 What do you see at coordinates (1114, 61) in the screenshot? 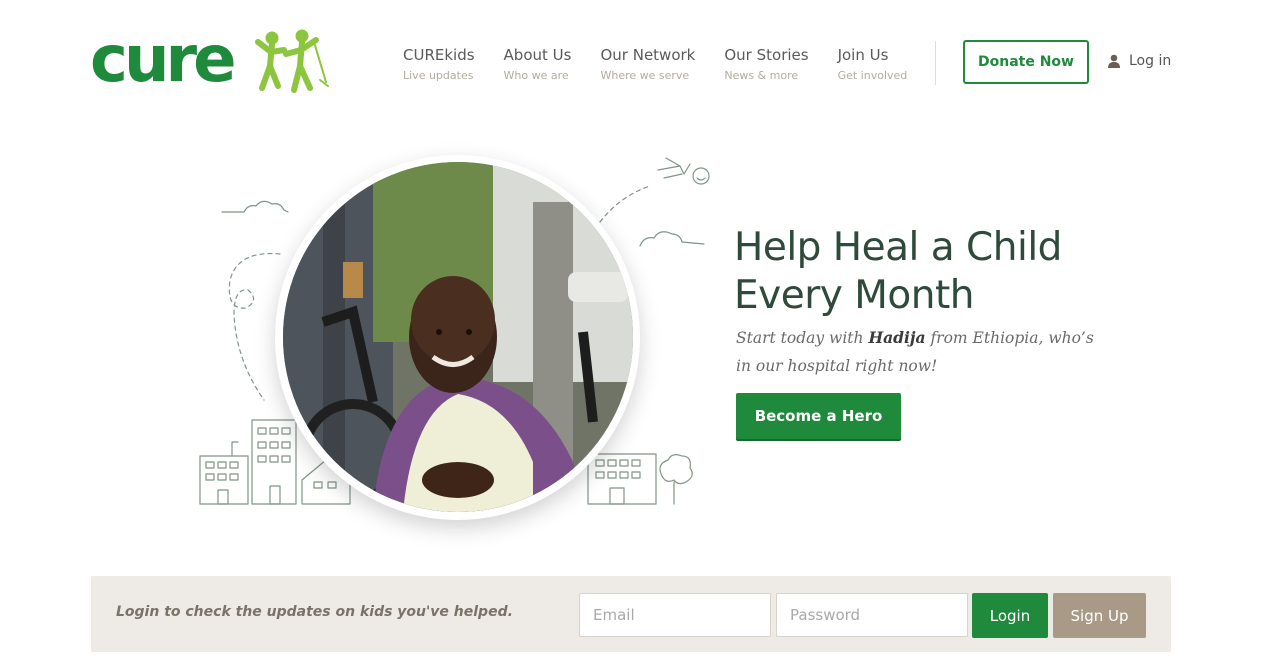
I see `user-icon` at bounding box center [1114, 61].